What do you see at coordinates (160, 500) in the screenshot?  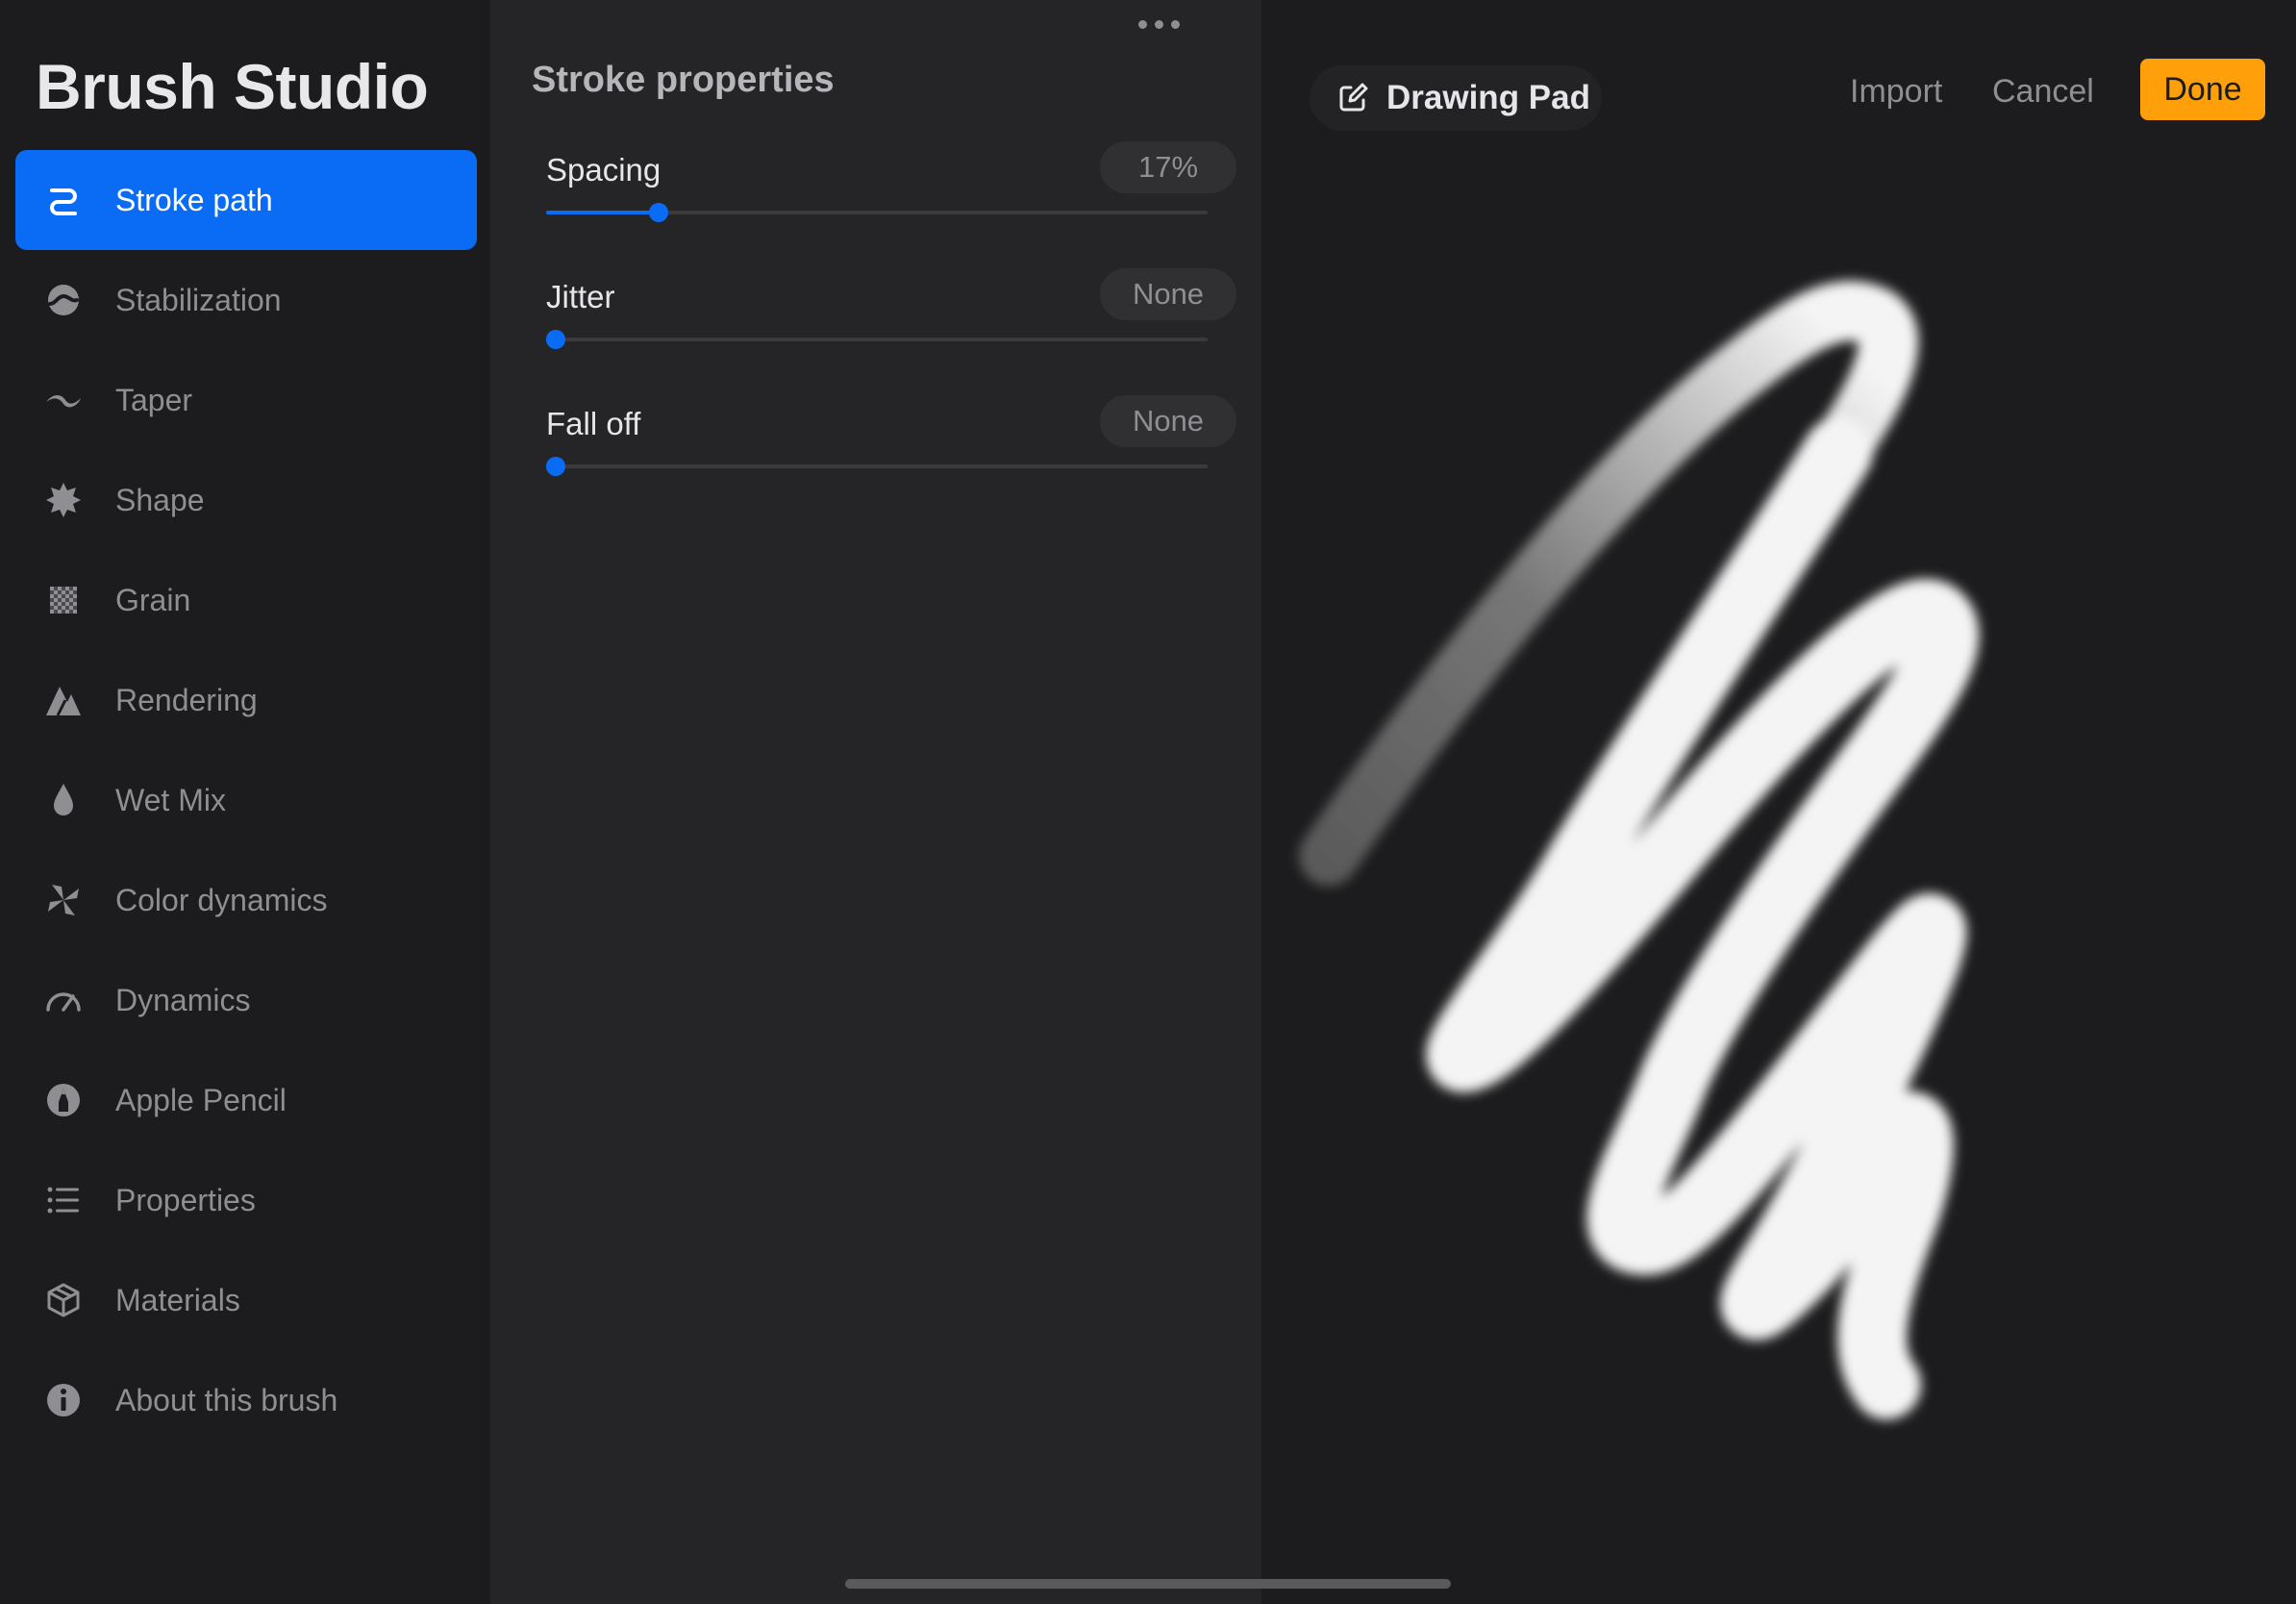 I see `sidebar-item-label: Shape` at bounding box center [160, 500].